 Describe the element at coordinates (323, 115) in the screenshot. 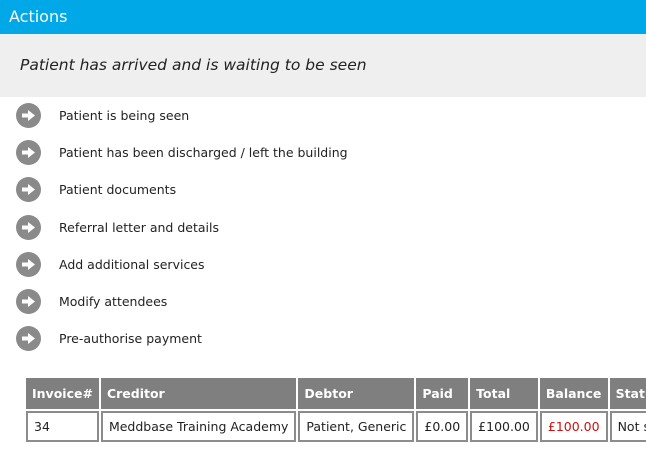

I see `action-patient-being-seen: Patient is being seen` at that location.